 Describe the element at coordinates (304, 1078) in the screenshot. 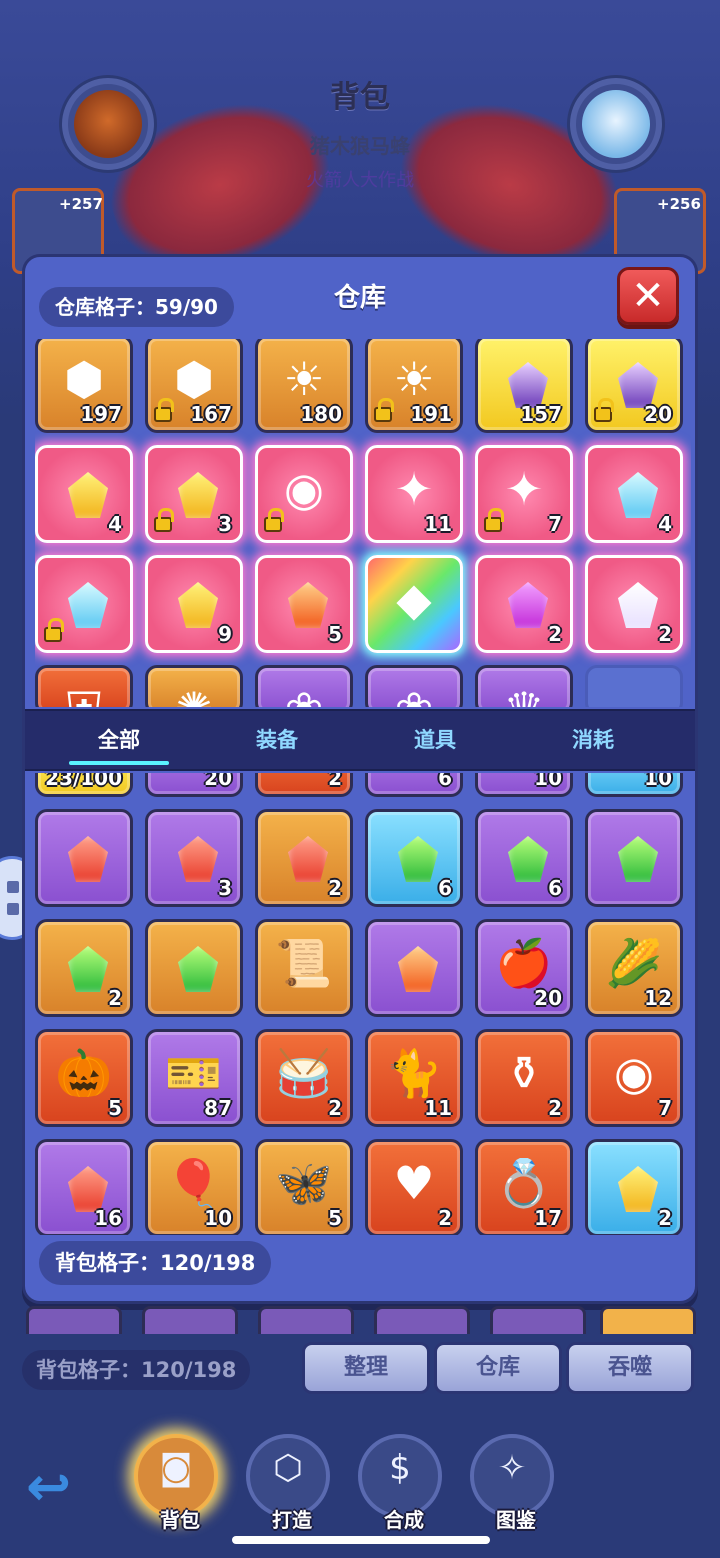

I see `item-slot: 🥁 2` at that location.